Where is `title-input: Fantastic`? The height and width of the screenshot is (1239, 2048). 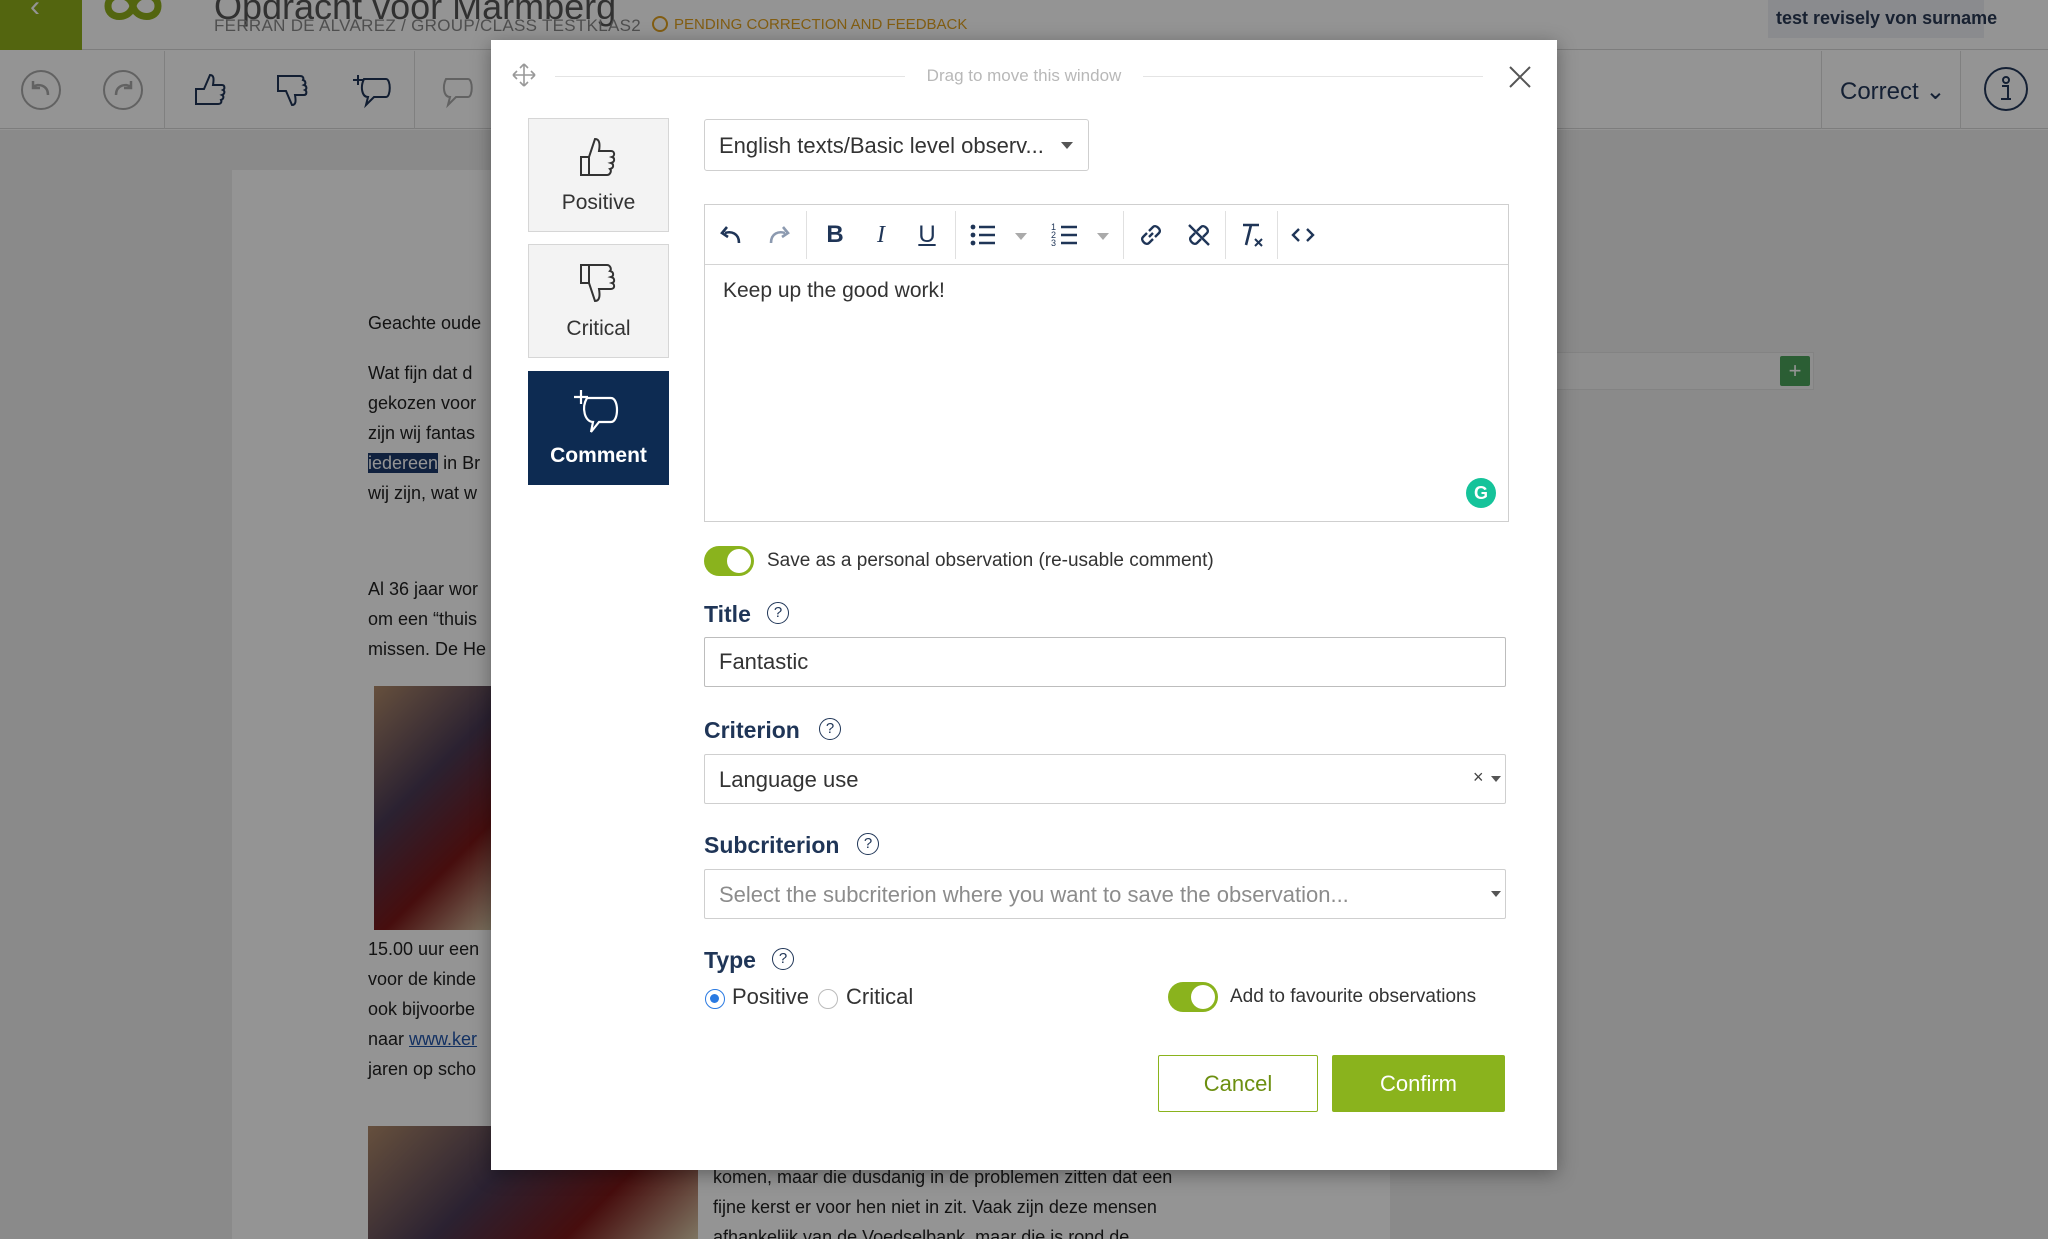 title-input: Fantastic is located at coordinates (1105, 662).